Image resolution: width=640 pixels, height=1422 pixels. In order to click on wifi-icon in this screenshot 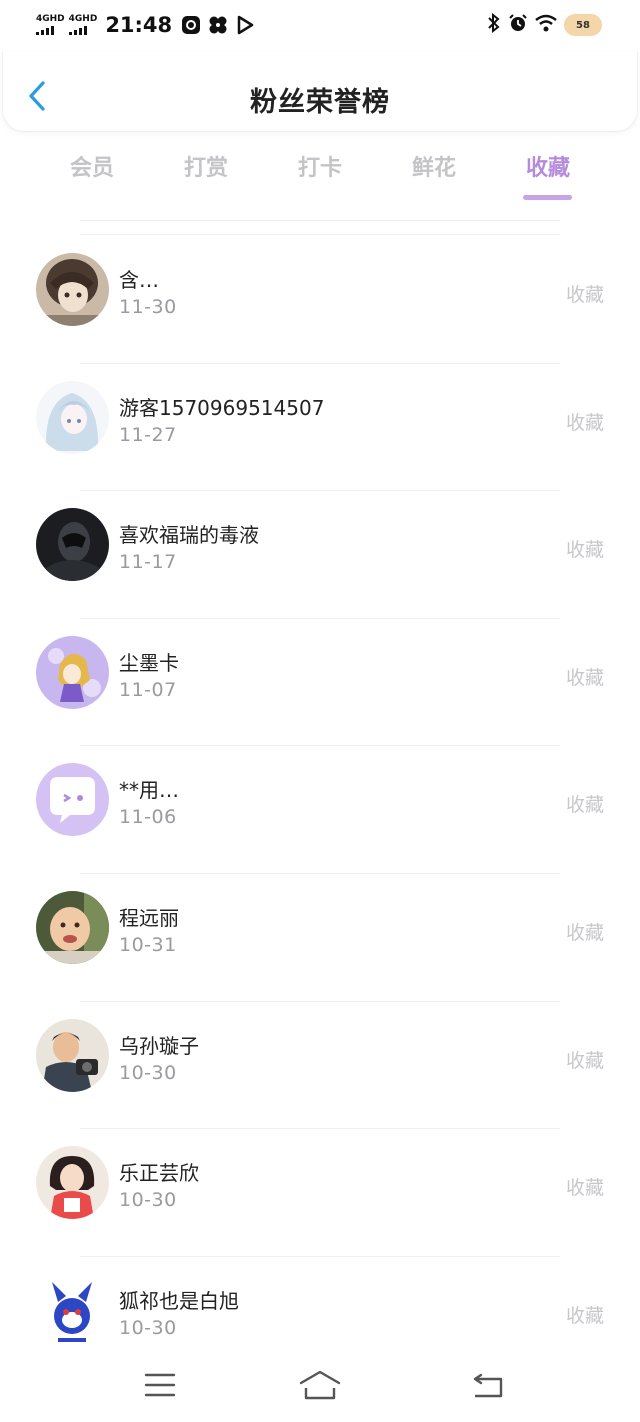, I will do `click(546, 25)`.